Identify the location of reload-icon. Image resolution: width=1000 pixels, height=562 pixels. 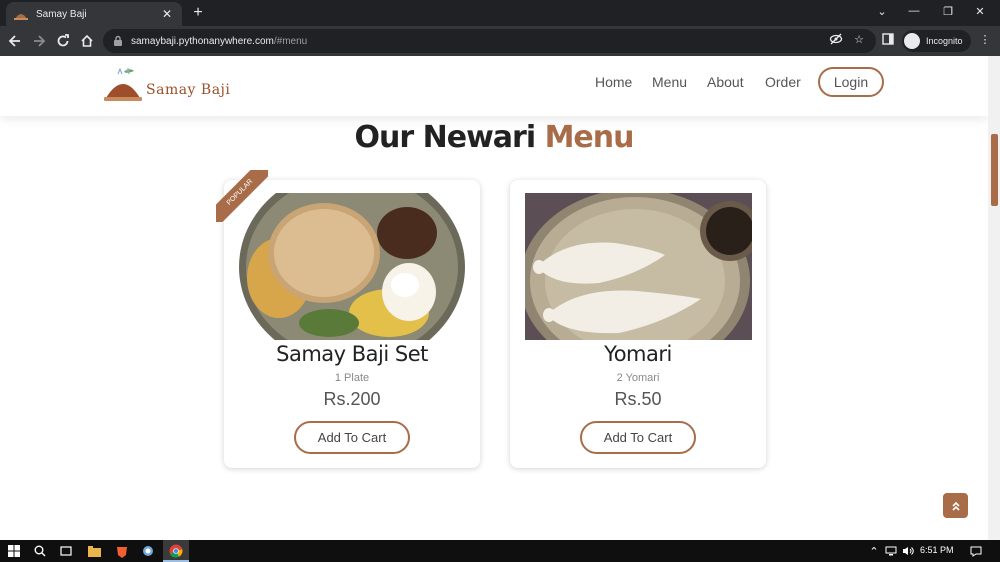
(63, 41).